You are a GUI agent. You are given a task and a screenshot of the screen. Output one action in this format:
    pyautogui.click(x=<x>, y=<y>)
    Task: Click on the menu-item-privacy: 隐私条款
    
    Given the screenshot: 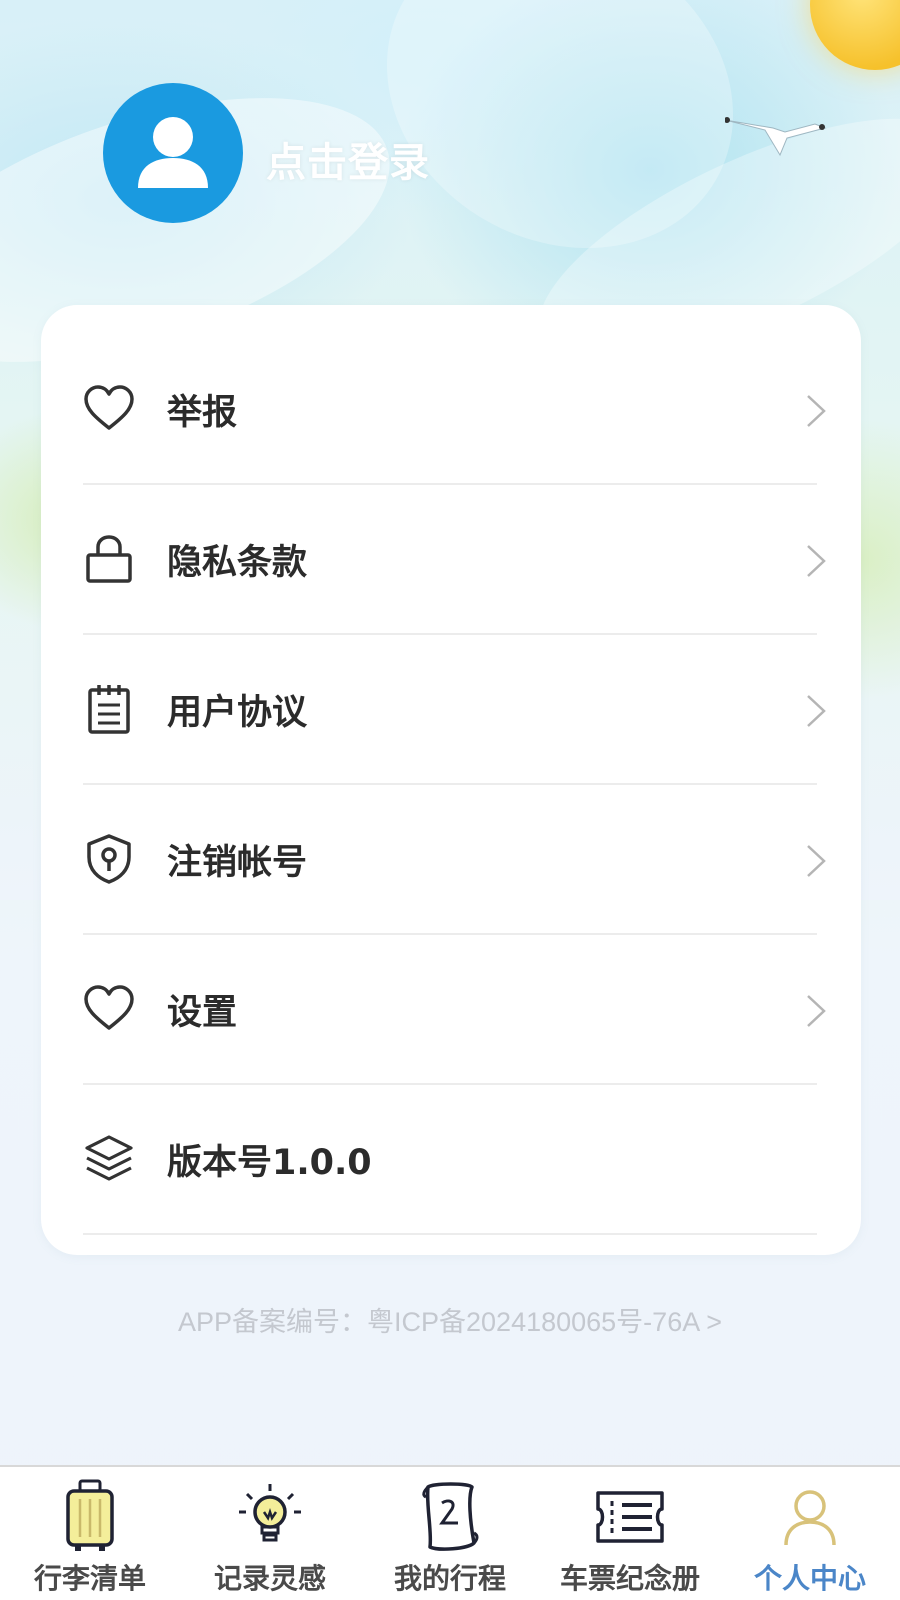 What is the action you would take?
    pyautogui.click(x=454, y=560)
    